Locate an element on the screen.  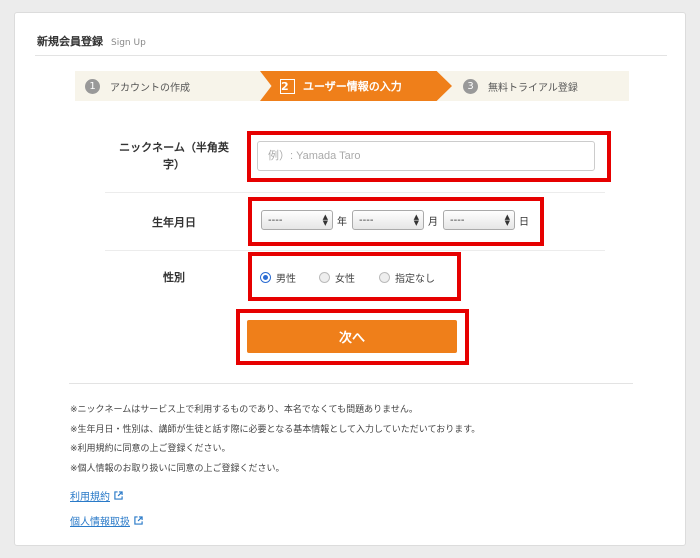
gender-radio-unspecified: 指定なし is located at coordinates (407, 277).